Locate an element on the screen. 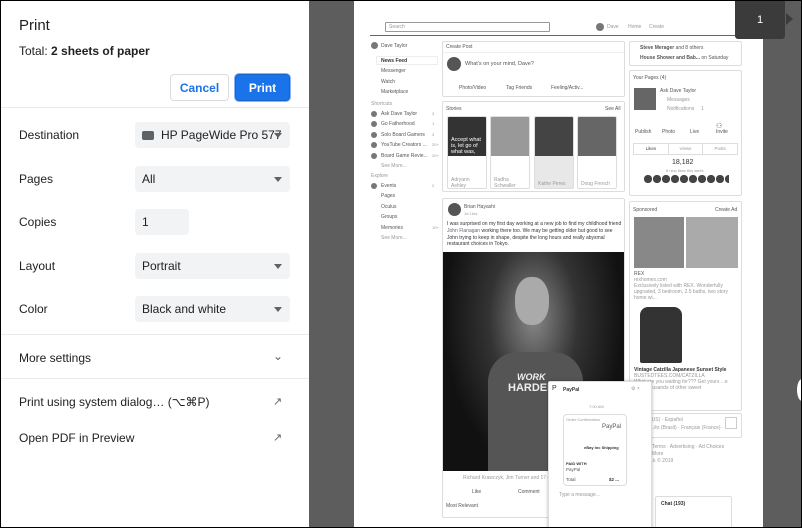  nav-item: Marketplace is located at coordinates (395, 92).